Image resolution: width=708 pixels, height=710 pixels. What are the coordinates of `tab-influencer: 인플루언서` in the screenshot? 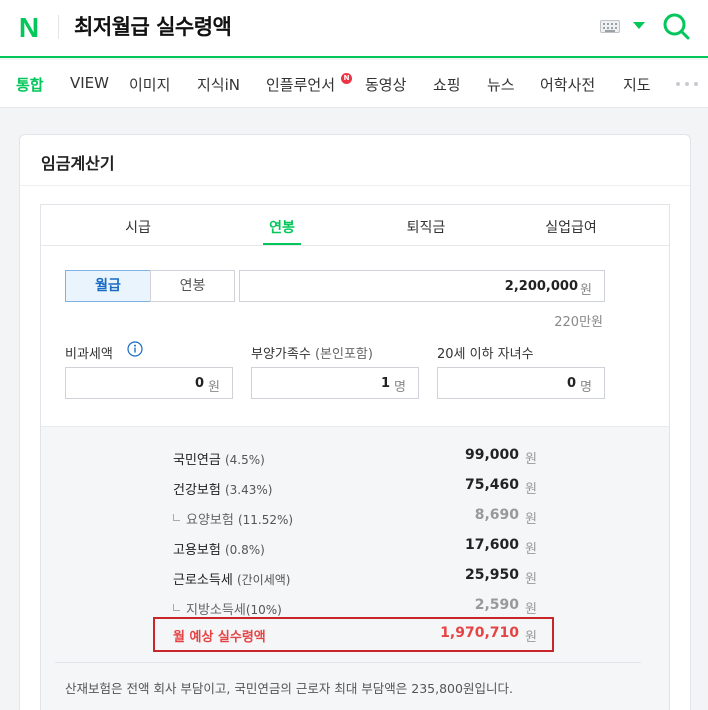 It's located at (300, 84).